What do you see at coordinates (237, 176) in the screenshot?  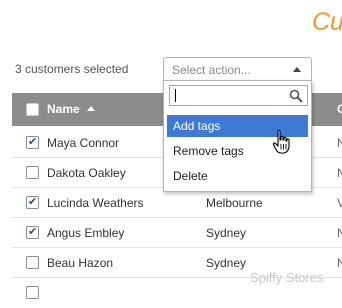 I see `action-option-delete: Delete` at bounding box center [237, 176].